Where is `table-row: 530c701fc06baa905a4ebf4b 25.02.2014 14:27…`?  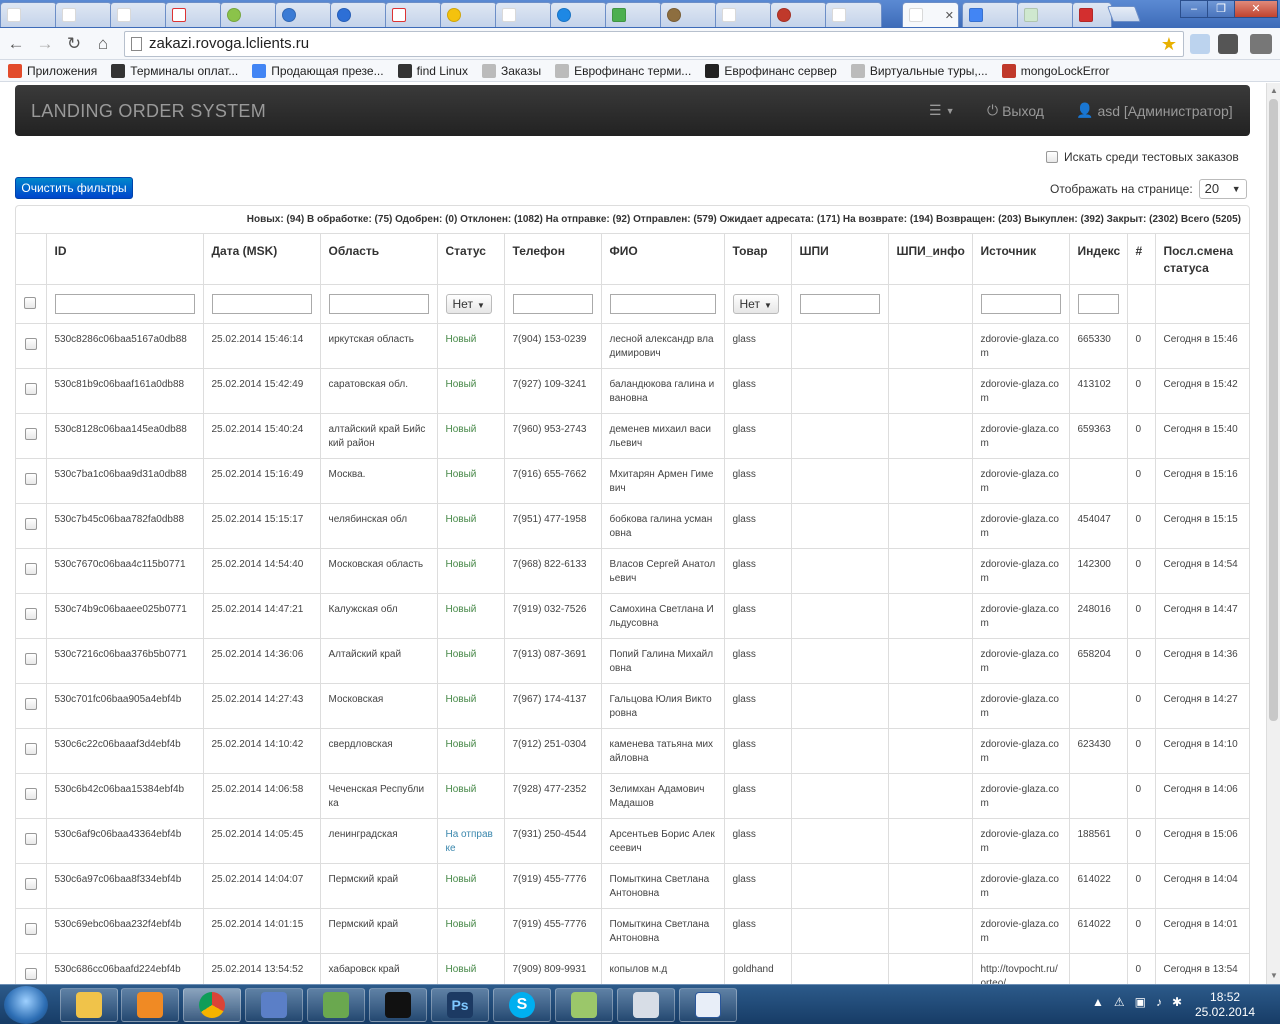
table-row: 530c701fc06baa905a4ebf4b 25.02.2014 14:27… is located at coordinates (632, 706).